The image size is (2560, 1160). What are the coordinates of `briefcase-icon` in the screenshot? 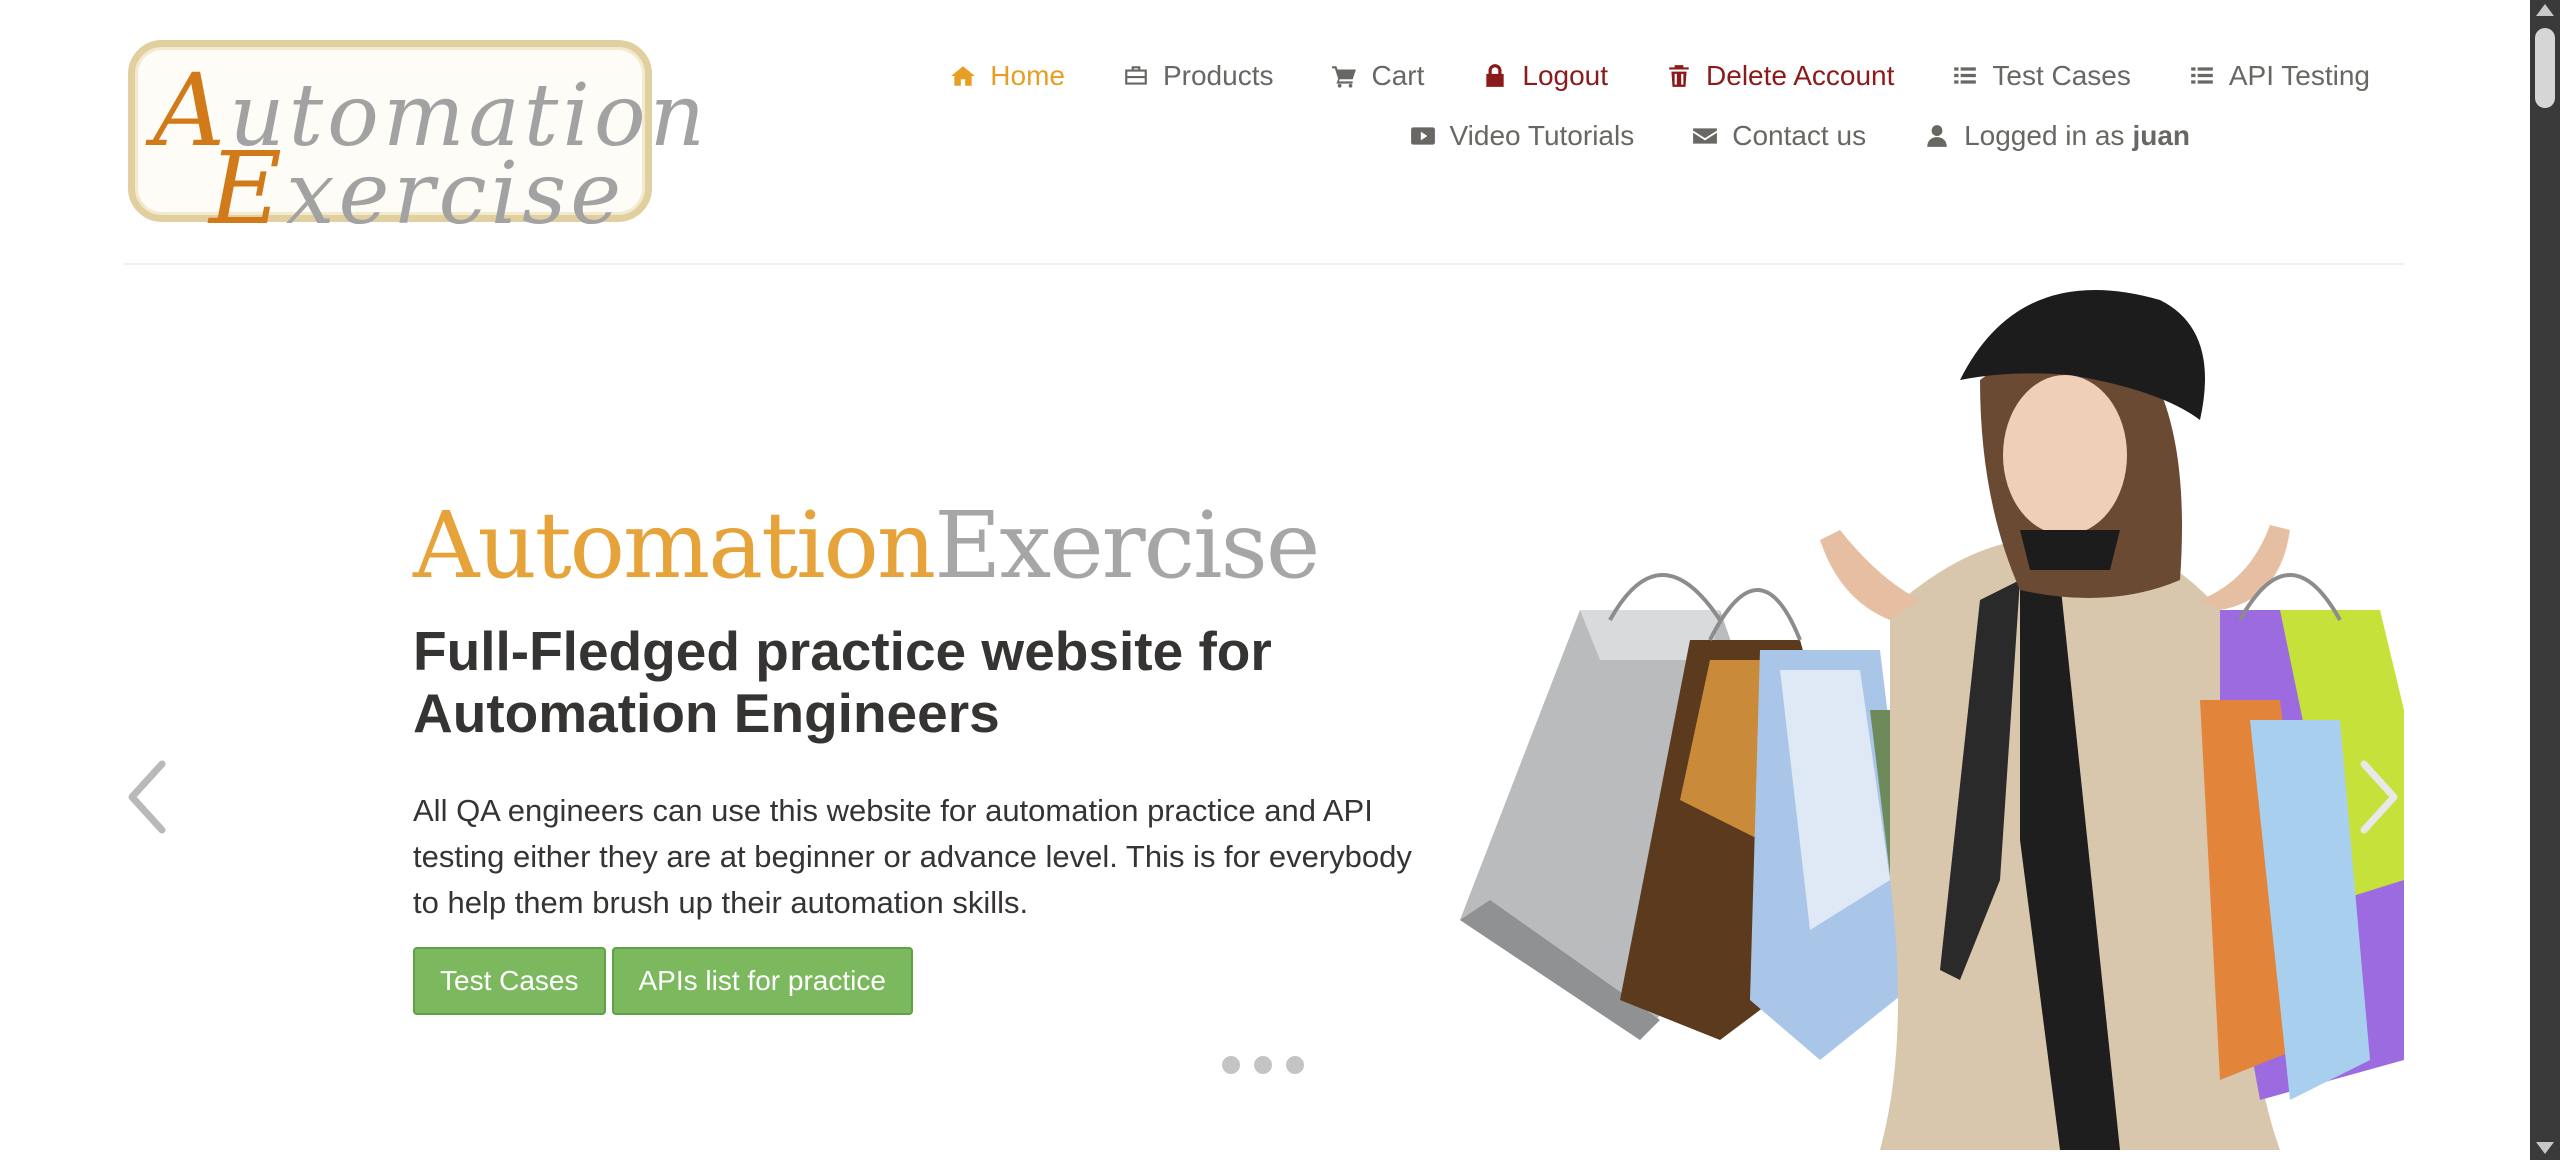 It's located at (1136, 75).